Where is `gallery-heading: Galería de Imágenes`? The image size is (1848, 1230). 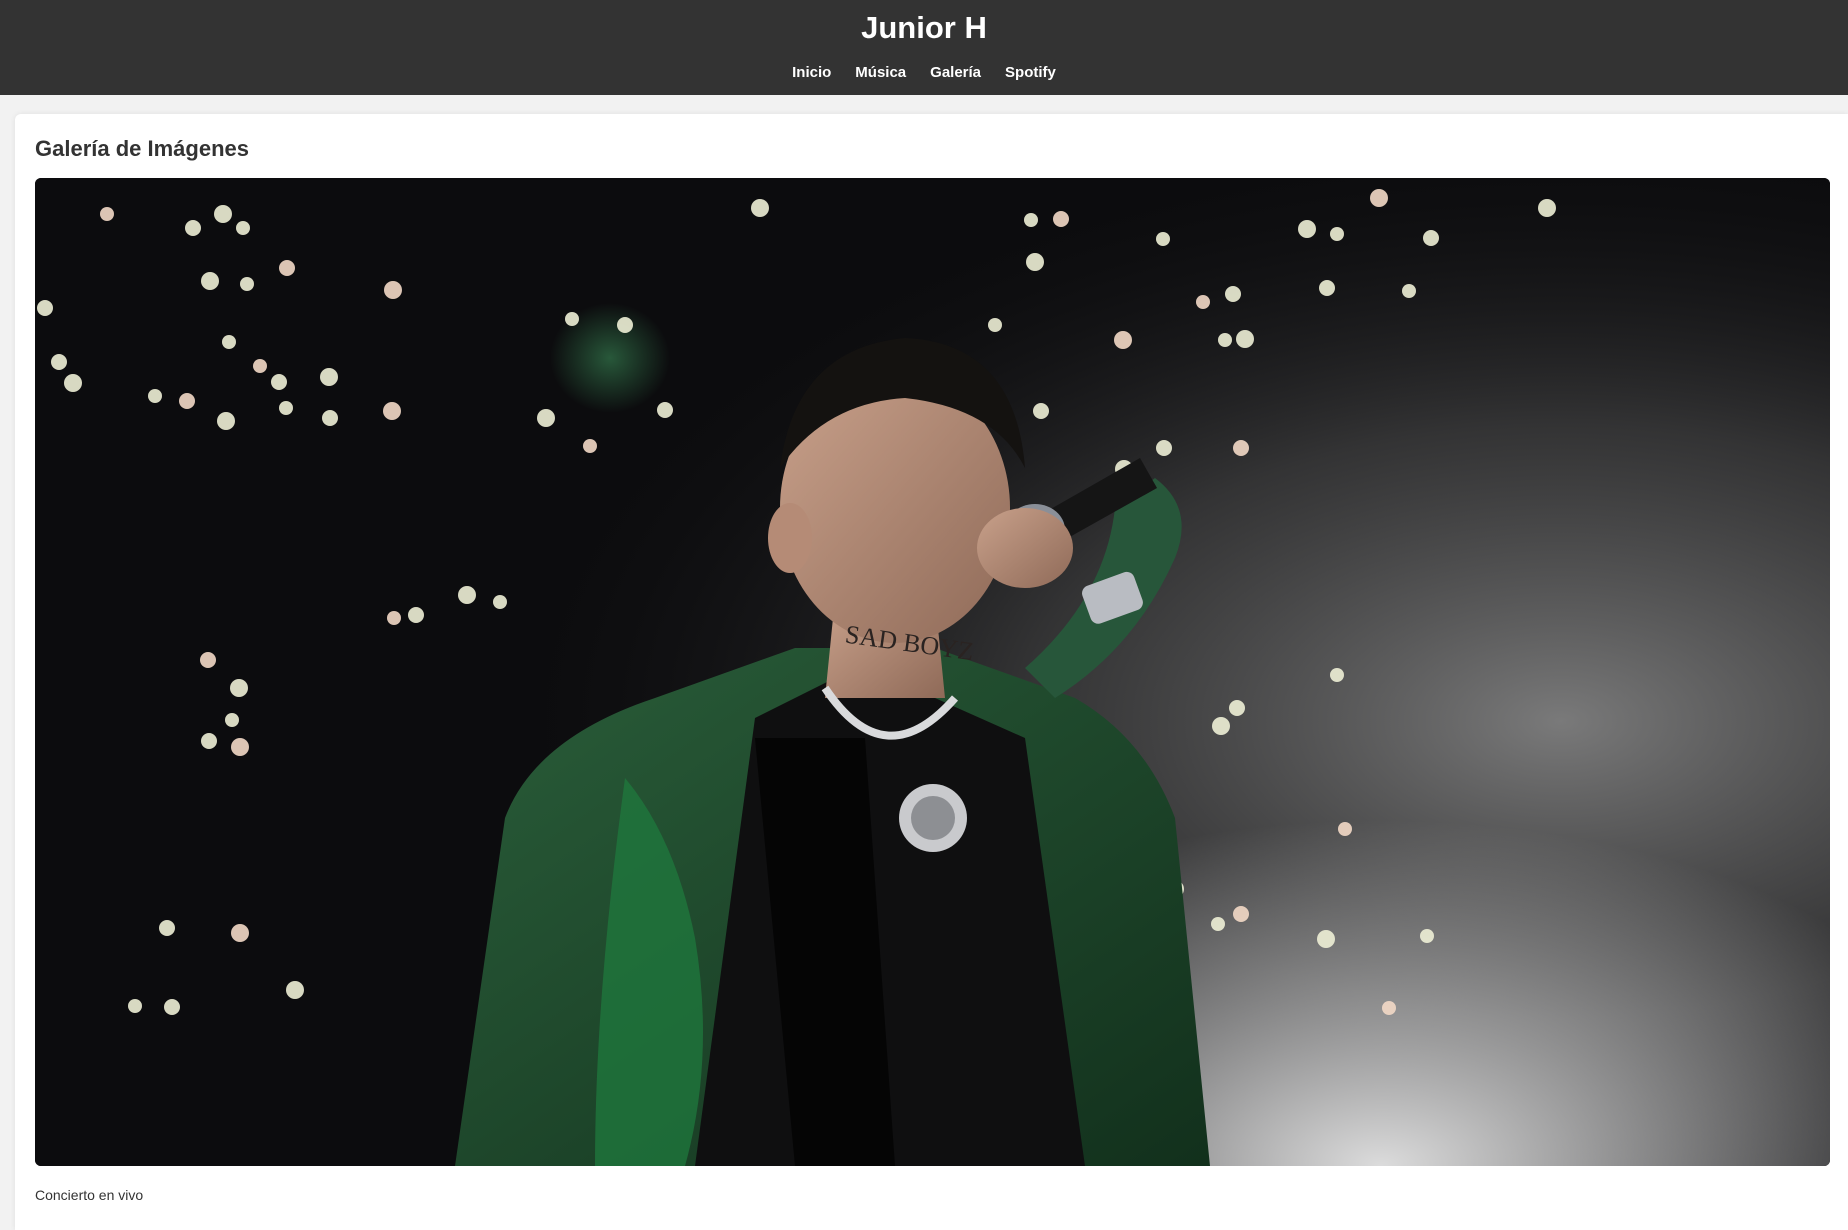 gallery-heading: Galería de Imágenes is located at coordinates (142, 148).